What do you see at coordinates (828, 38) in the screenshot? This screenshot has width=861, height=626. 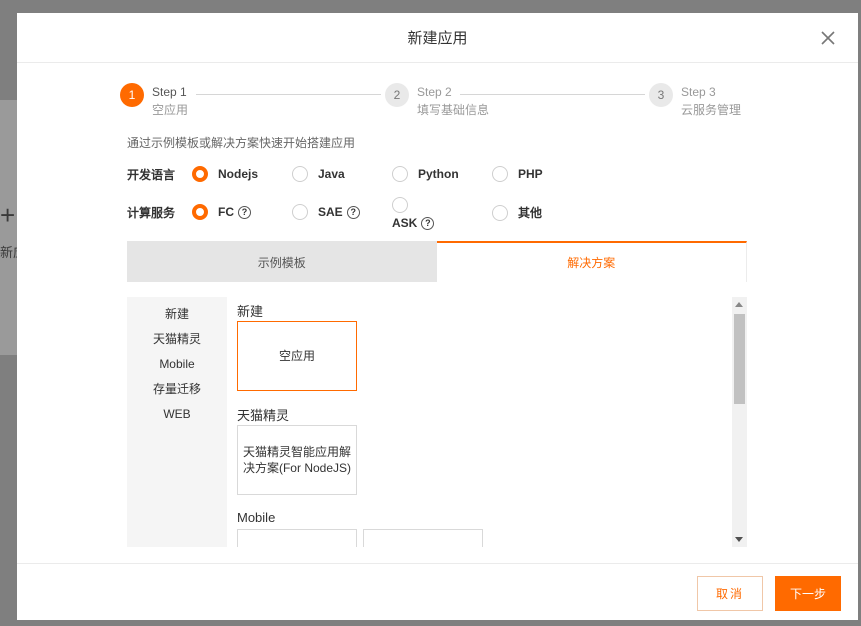 I see `close-icon` at bounding box center [828, 38].